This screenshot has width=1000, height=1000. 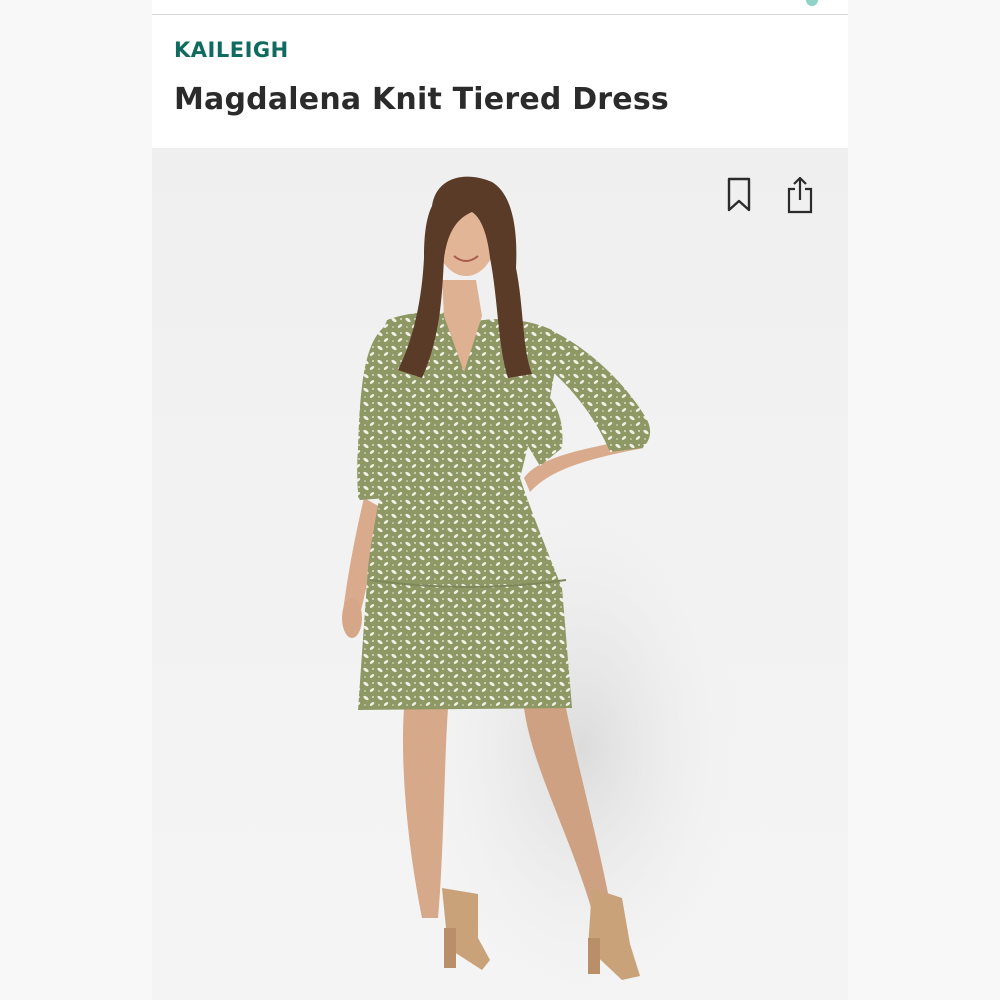 I want to click on product-title: Magdalena Knit Tiered Dress, so click(x=421, y=99).